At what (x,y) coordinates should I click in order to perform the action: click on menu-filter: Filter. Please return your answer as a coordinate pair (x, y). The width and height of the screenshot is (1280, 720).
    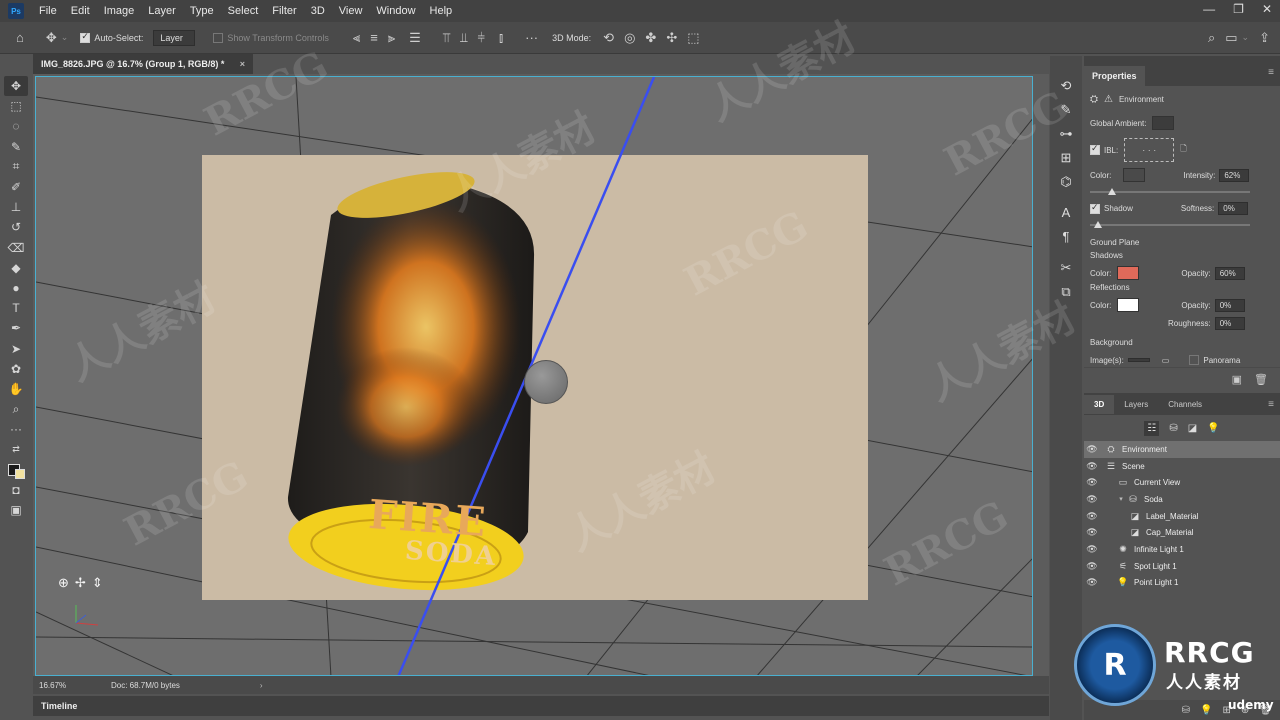
    Looking at the image, I should click on (284, 11).